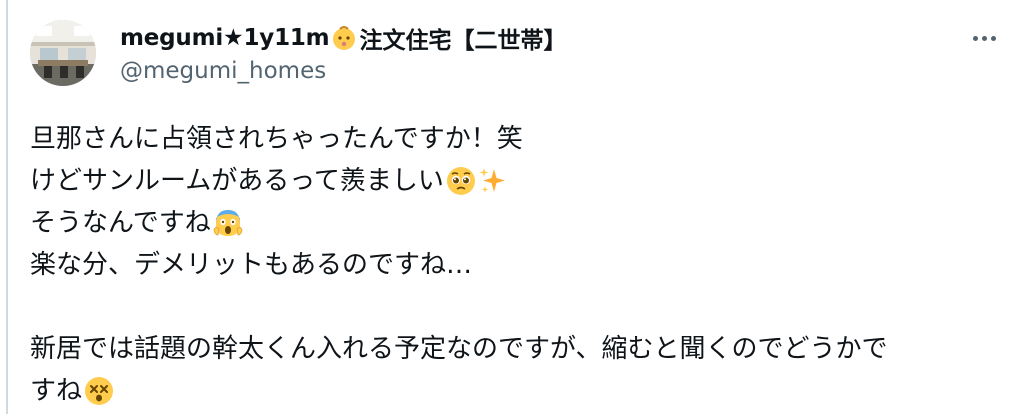 This screenshot has height=414, width=1024. I want to click on screaming-face-icon, so click(228, 223).